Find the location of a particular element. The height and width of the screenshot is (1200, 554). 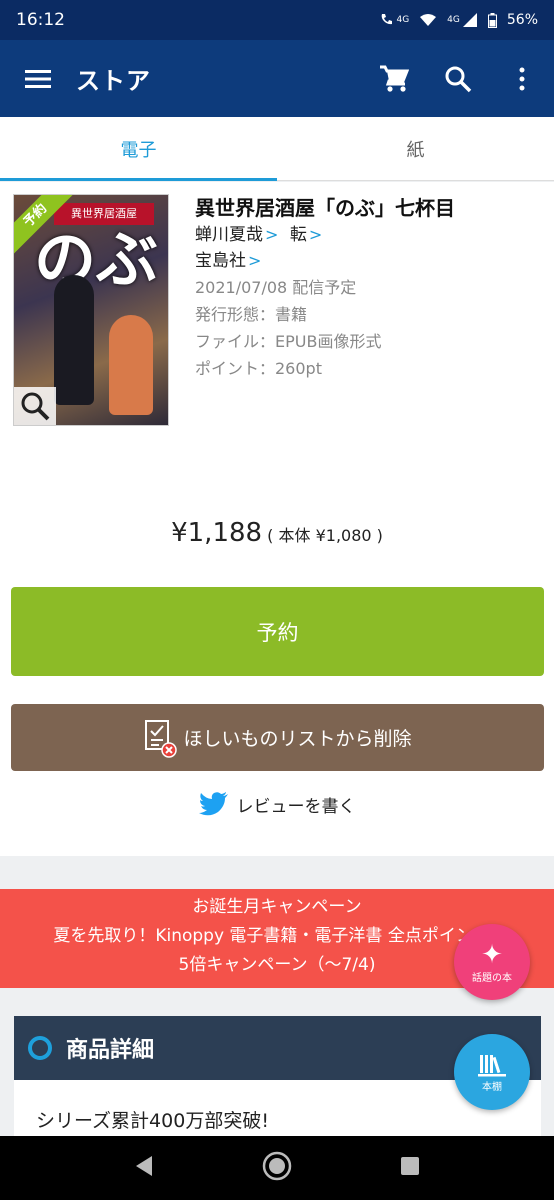

sparkle-icon: ✦ is located at coordinates (492, 954).